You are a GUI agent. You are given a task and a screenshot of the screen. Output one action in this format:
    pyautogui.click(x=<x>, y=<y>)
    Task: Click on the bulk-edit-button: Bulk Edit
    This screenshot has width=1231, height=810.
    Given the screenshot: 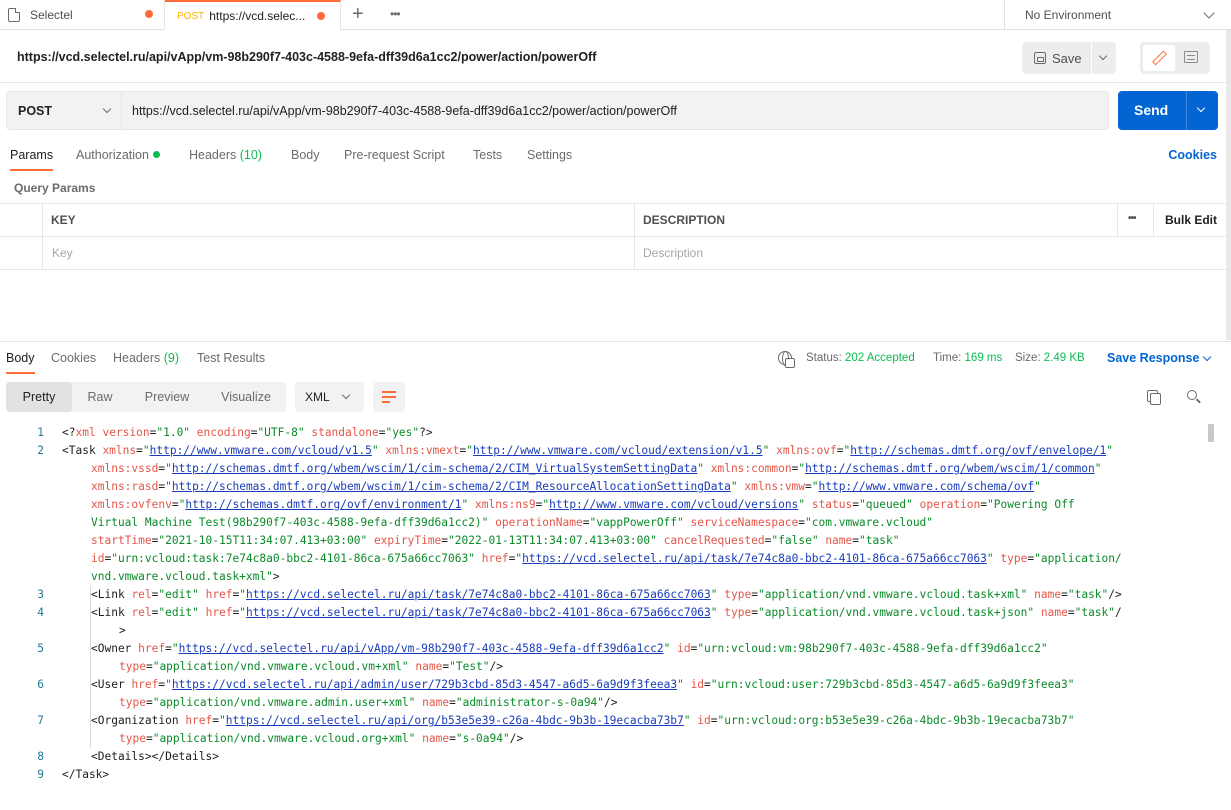 What is the action you would take?
    pyautogui.click(x=1191, y=220)
    